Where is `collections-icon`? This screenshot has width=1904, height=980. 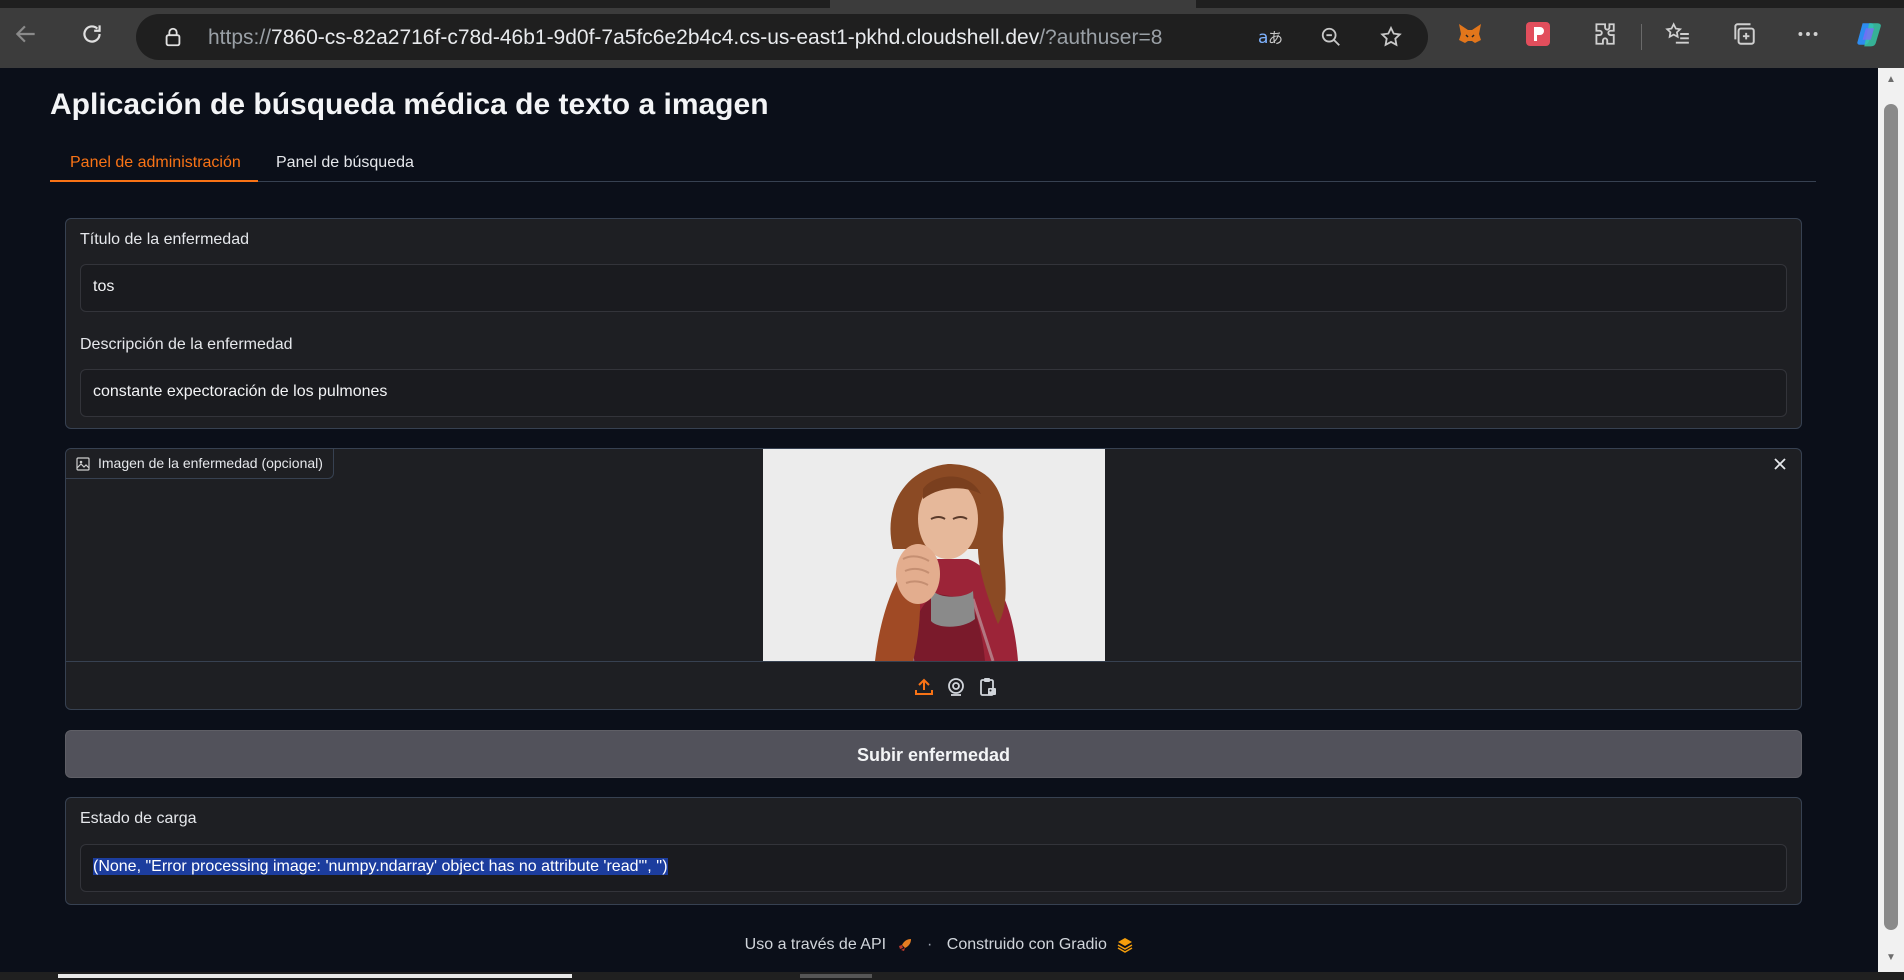 collections-icon is located at coordinates (1744, 34).